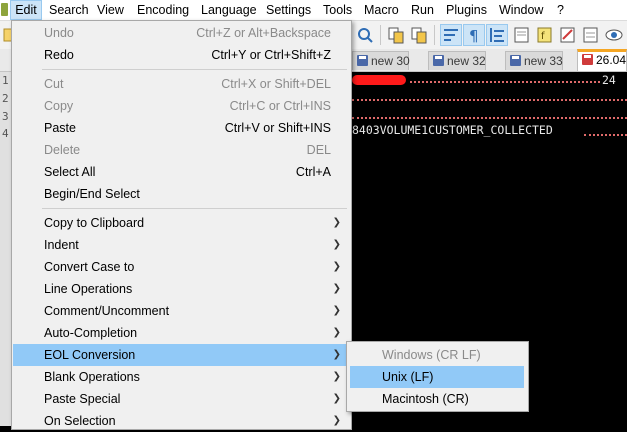 Image resolution: width=627 pixels, height=432 pixels. What do you see at coordinates (69, 10) in the screenshot?
I see `menu-search: Search` at bounding box center [69, 10].